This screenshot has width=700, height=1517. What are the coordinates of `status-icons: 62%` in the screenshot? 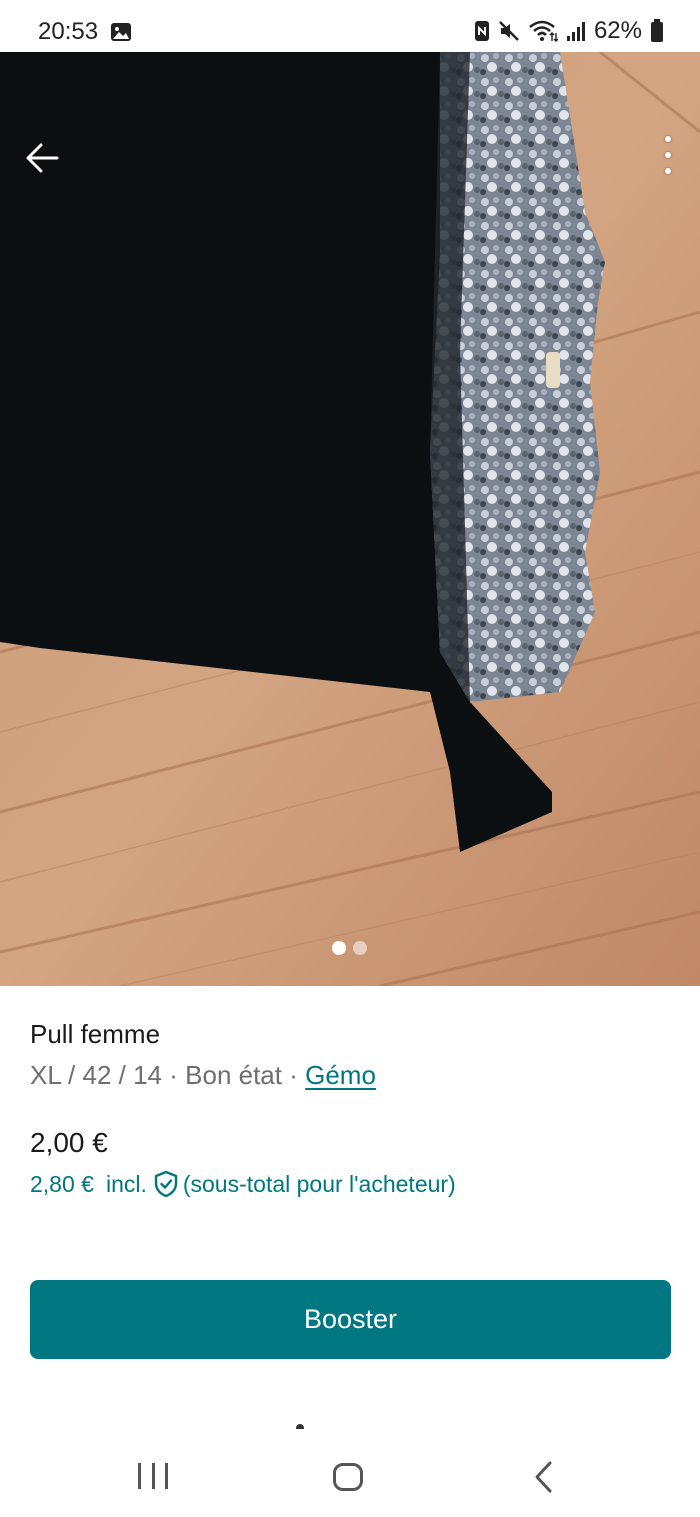 It's located at (569, 31).